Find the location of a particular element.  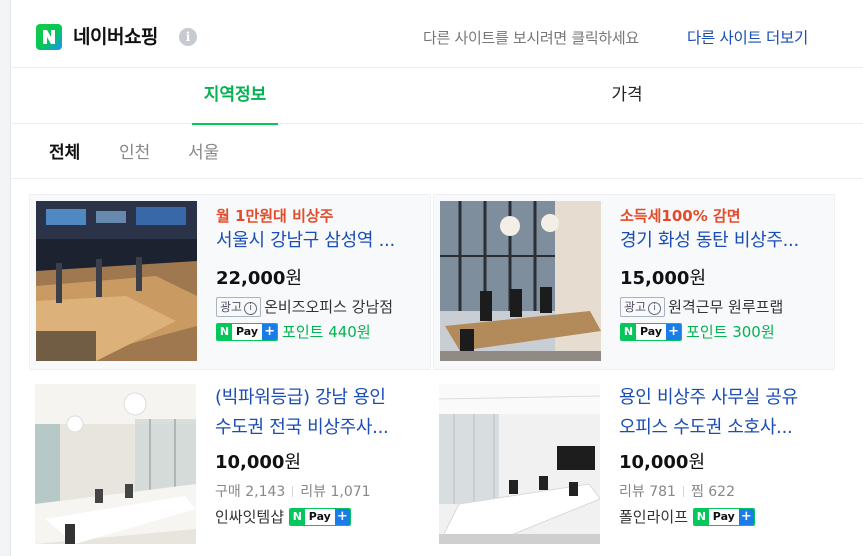

more-sites-link: 다른 사이트 더보기 is located at coordinates (747, 37).